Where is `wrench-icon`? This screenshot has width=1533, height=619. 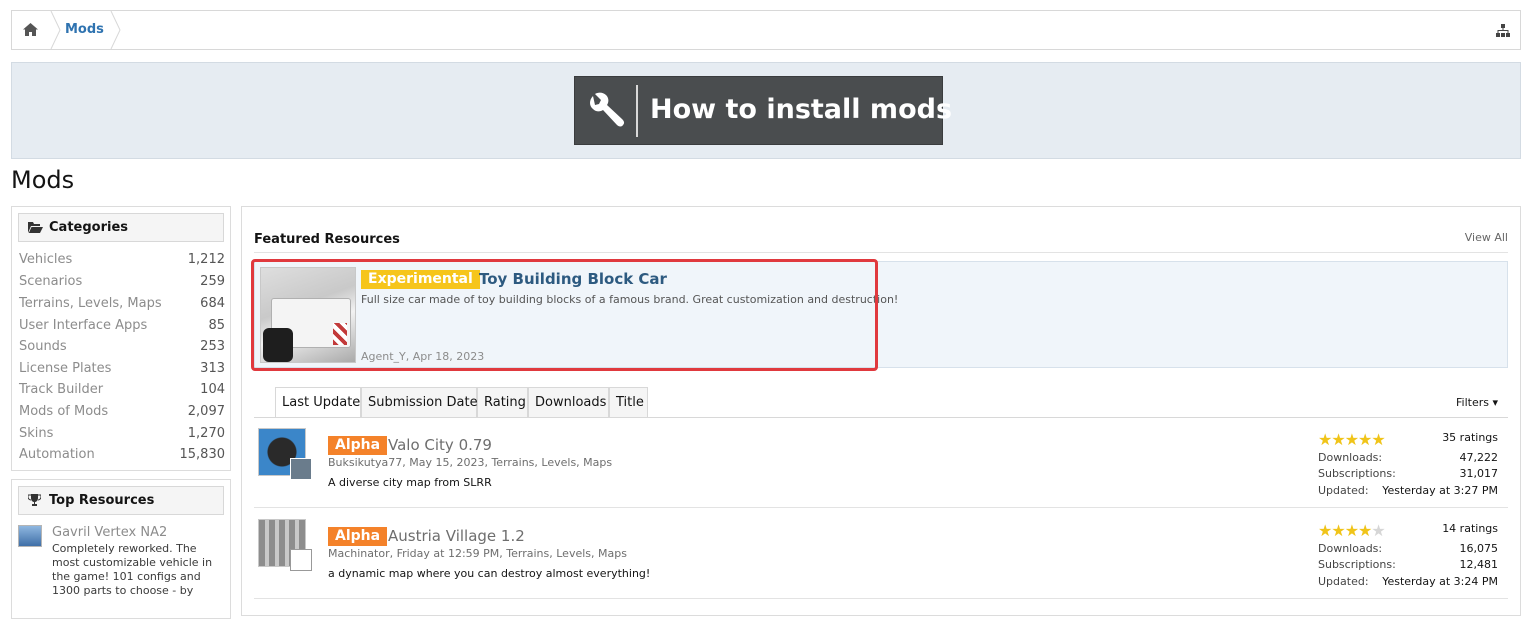 wrench-icon is located at coordinates (607, 109).